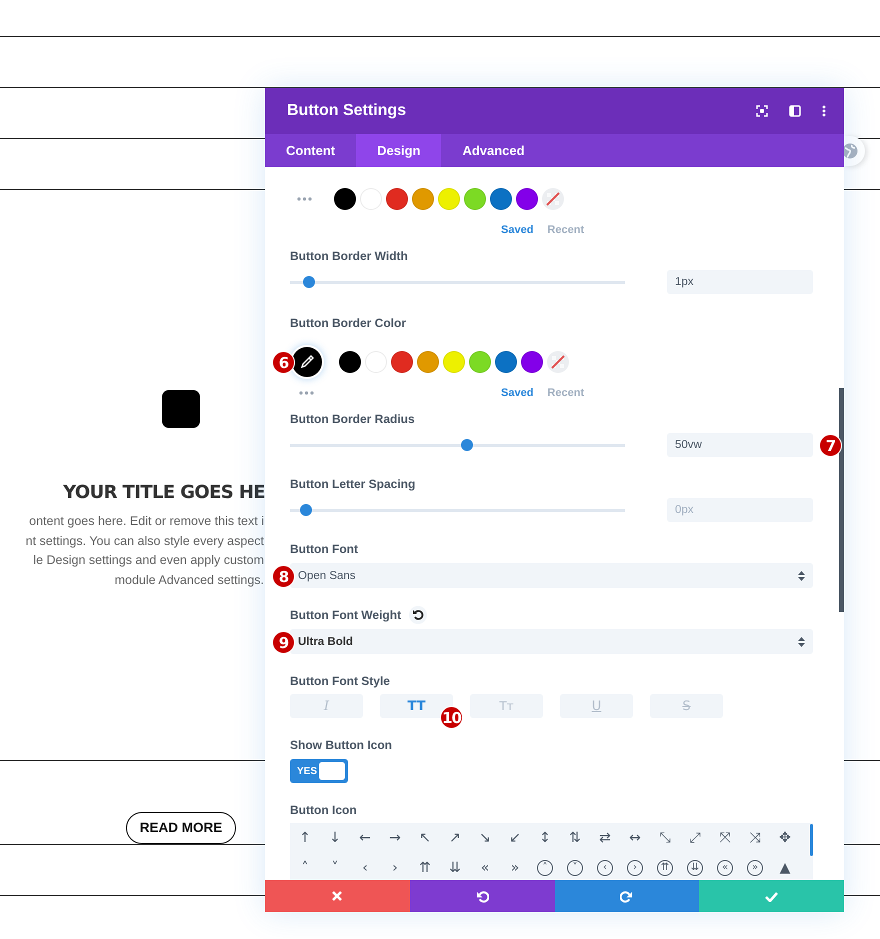  Describe the element at coordinates (605, 838) in the screenshot. I see `icon-option: ⇄` at that location.